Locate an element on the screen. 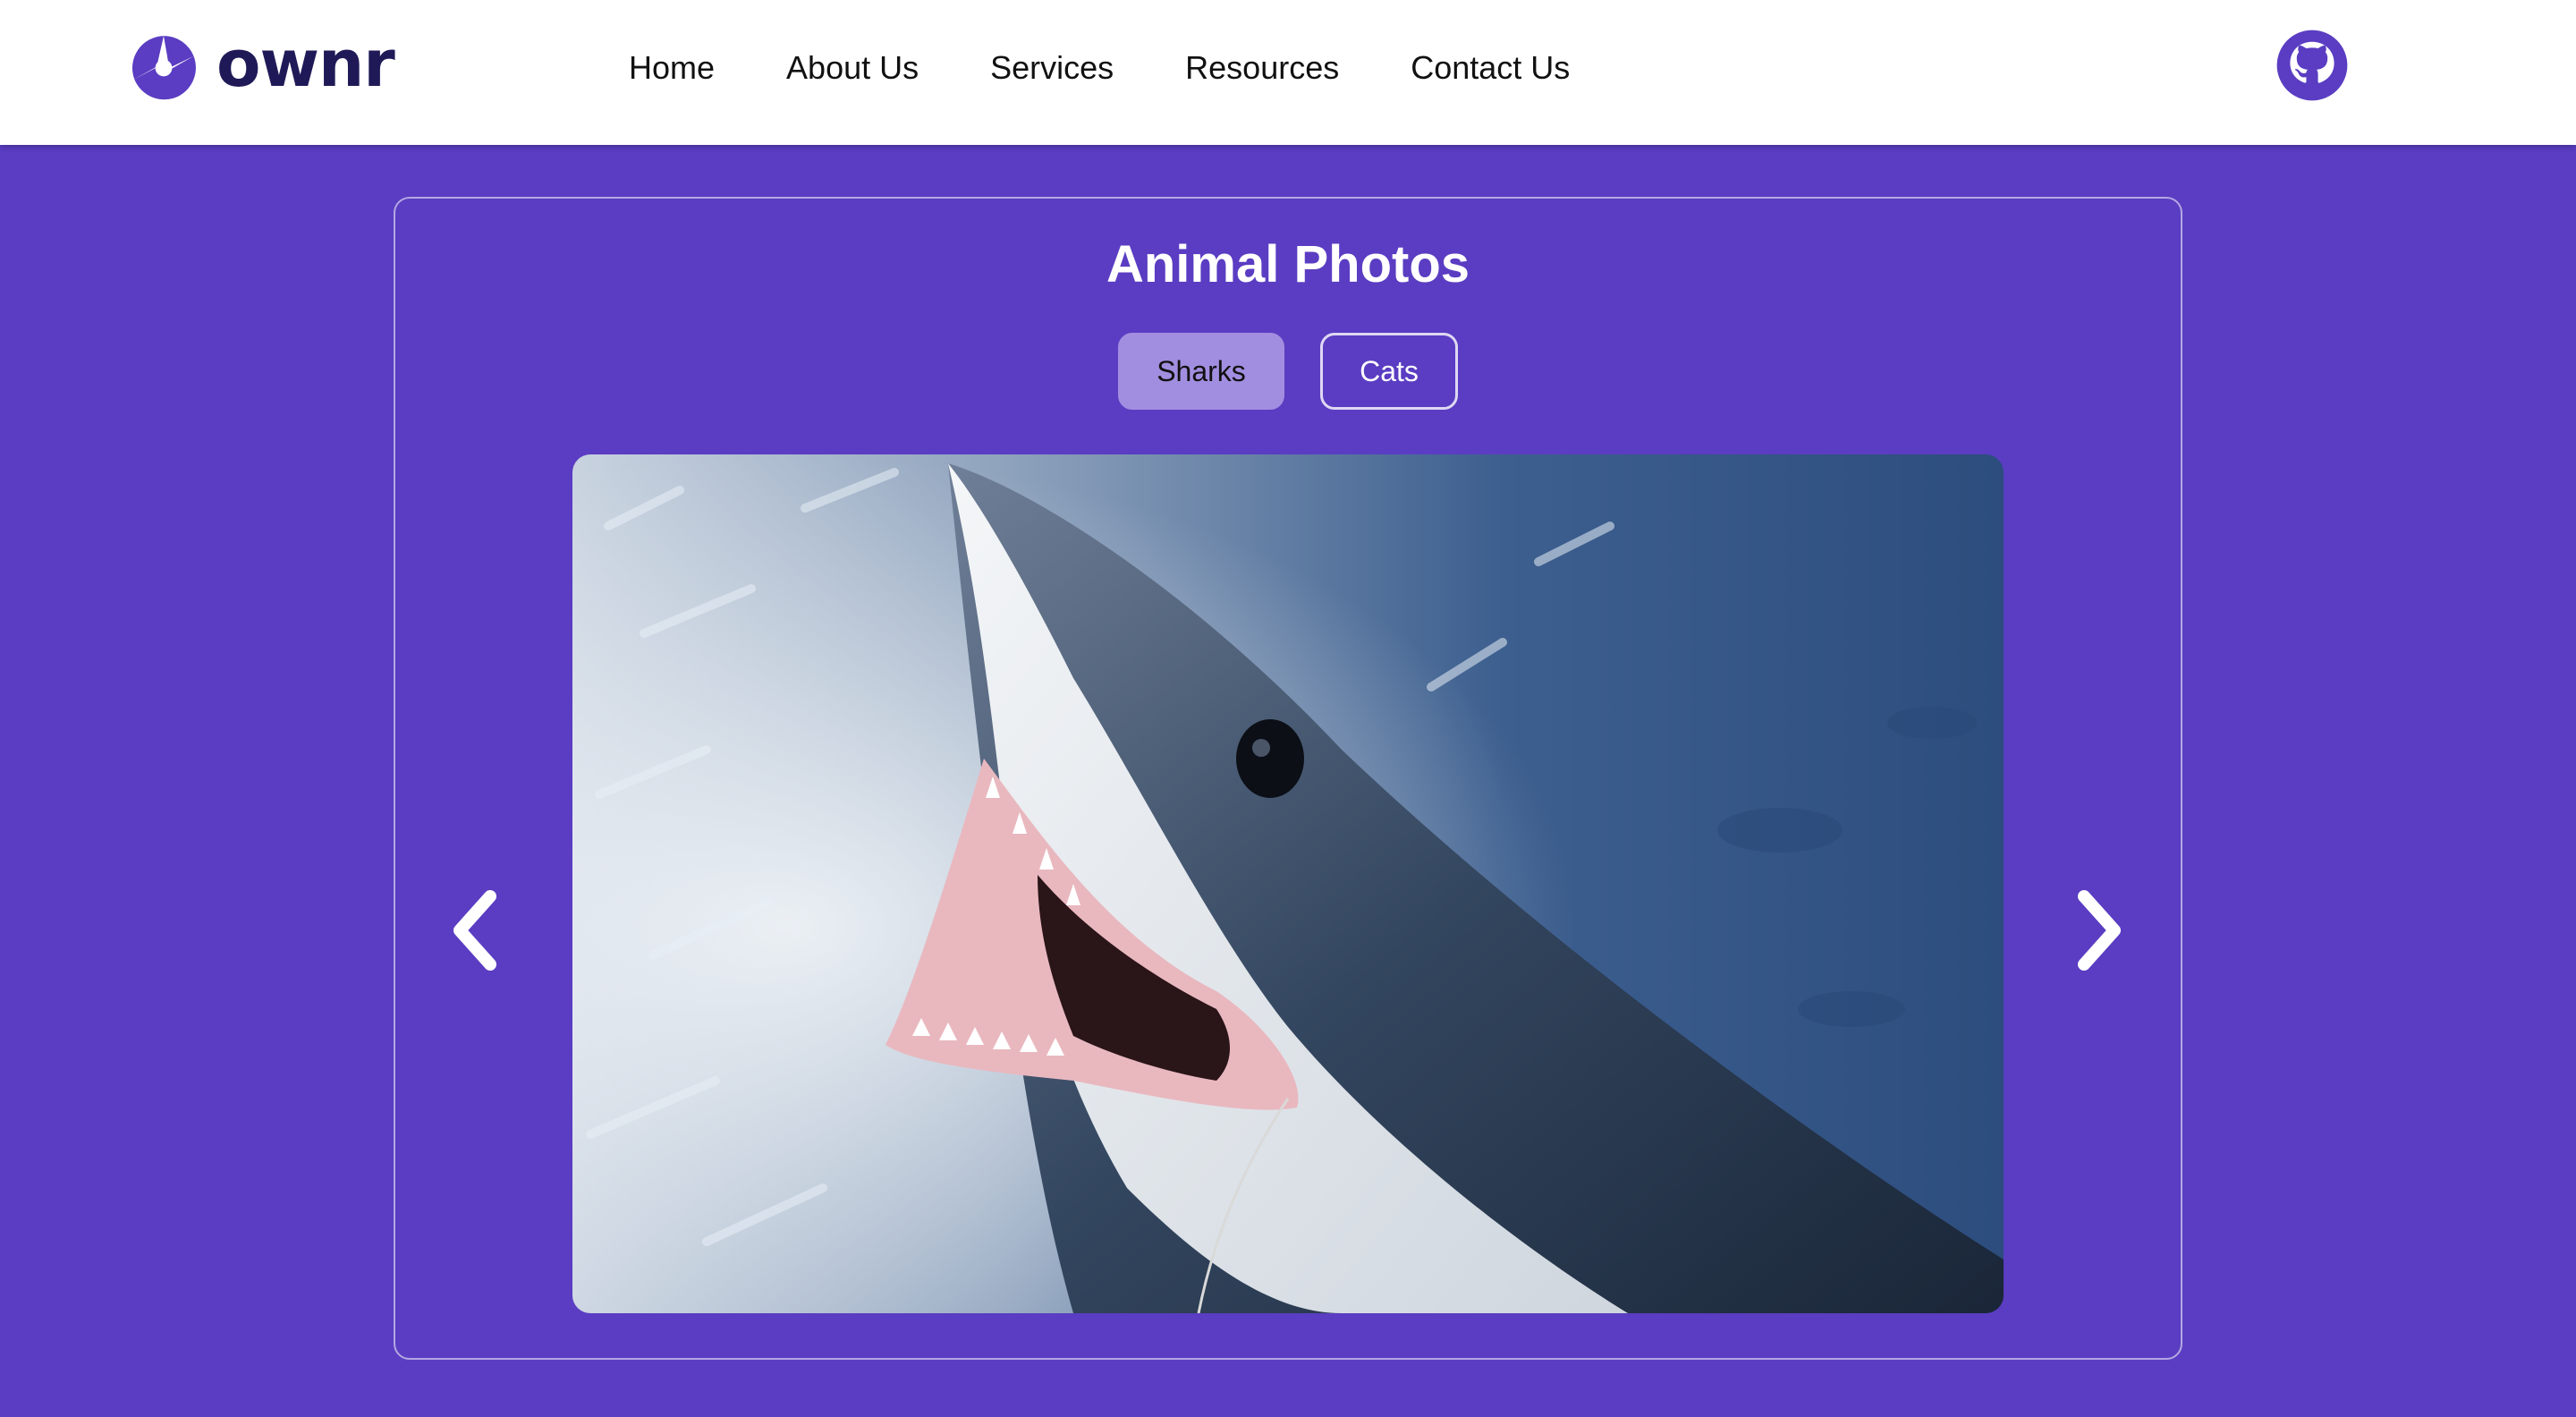 This screenshot has width=2576, height=1417. nav-contact-us: Contact Us is located at coordinates (1490, 68).